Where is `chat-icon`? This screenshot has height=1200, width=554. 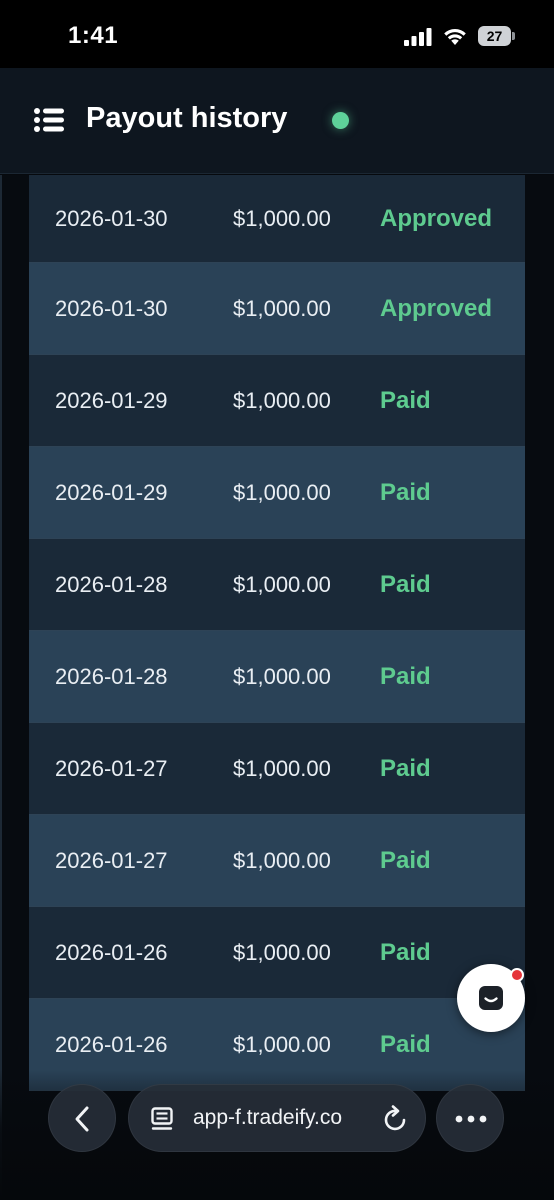 chat-icon is located at coordinates (491, 998).